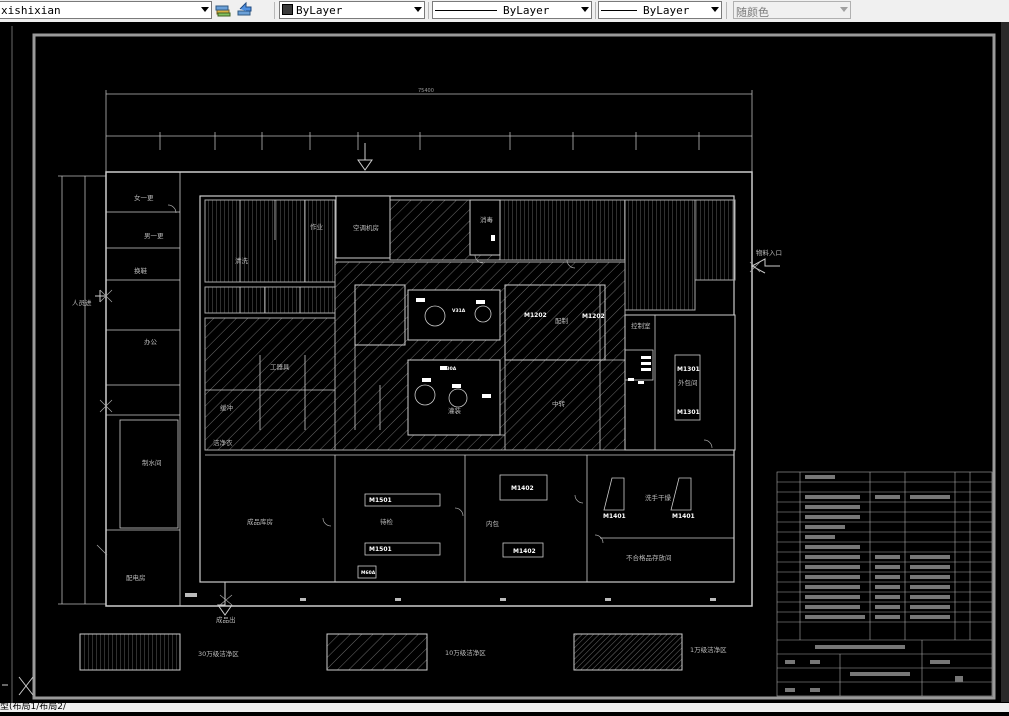 The width and height of the screenshot is (1009, 716). Describe the element at coordinates (380, 500) in the screenshot. I see `tag-m1501-a: M1501` at that location.